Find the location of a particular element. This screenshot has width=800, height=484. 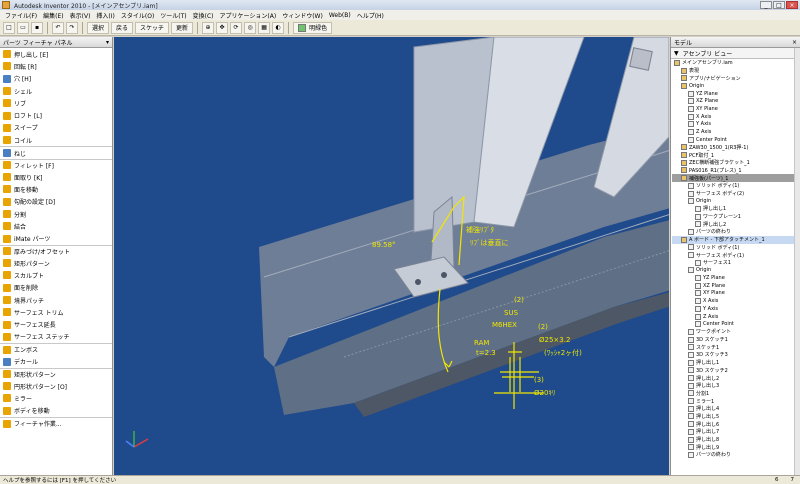

tree-node: ミラー1 is located at coordinates (736, 401).